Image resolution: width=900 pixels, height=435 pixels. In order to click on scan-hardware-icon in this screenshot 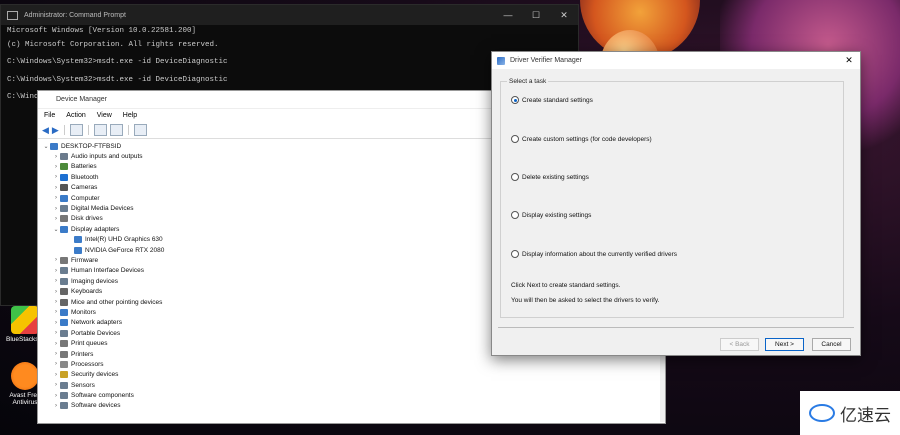, I will do `click(140, 130)`.